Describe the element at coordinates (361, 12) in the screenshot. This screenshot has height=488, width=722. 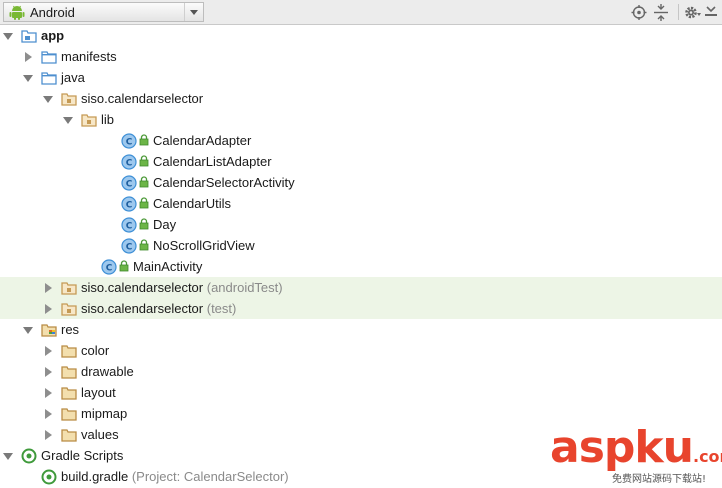
I see `project-toolbar: Android` at that location.